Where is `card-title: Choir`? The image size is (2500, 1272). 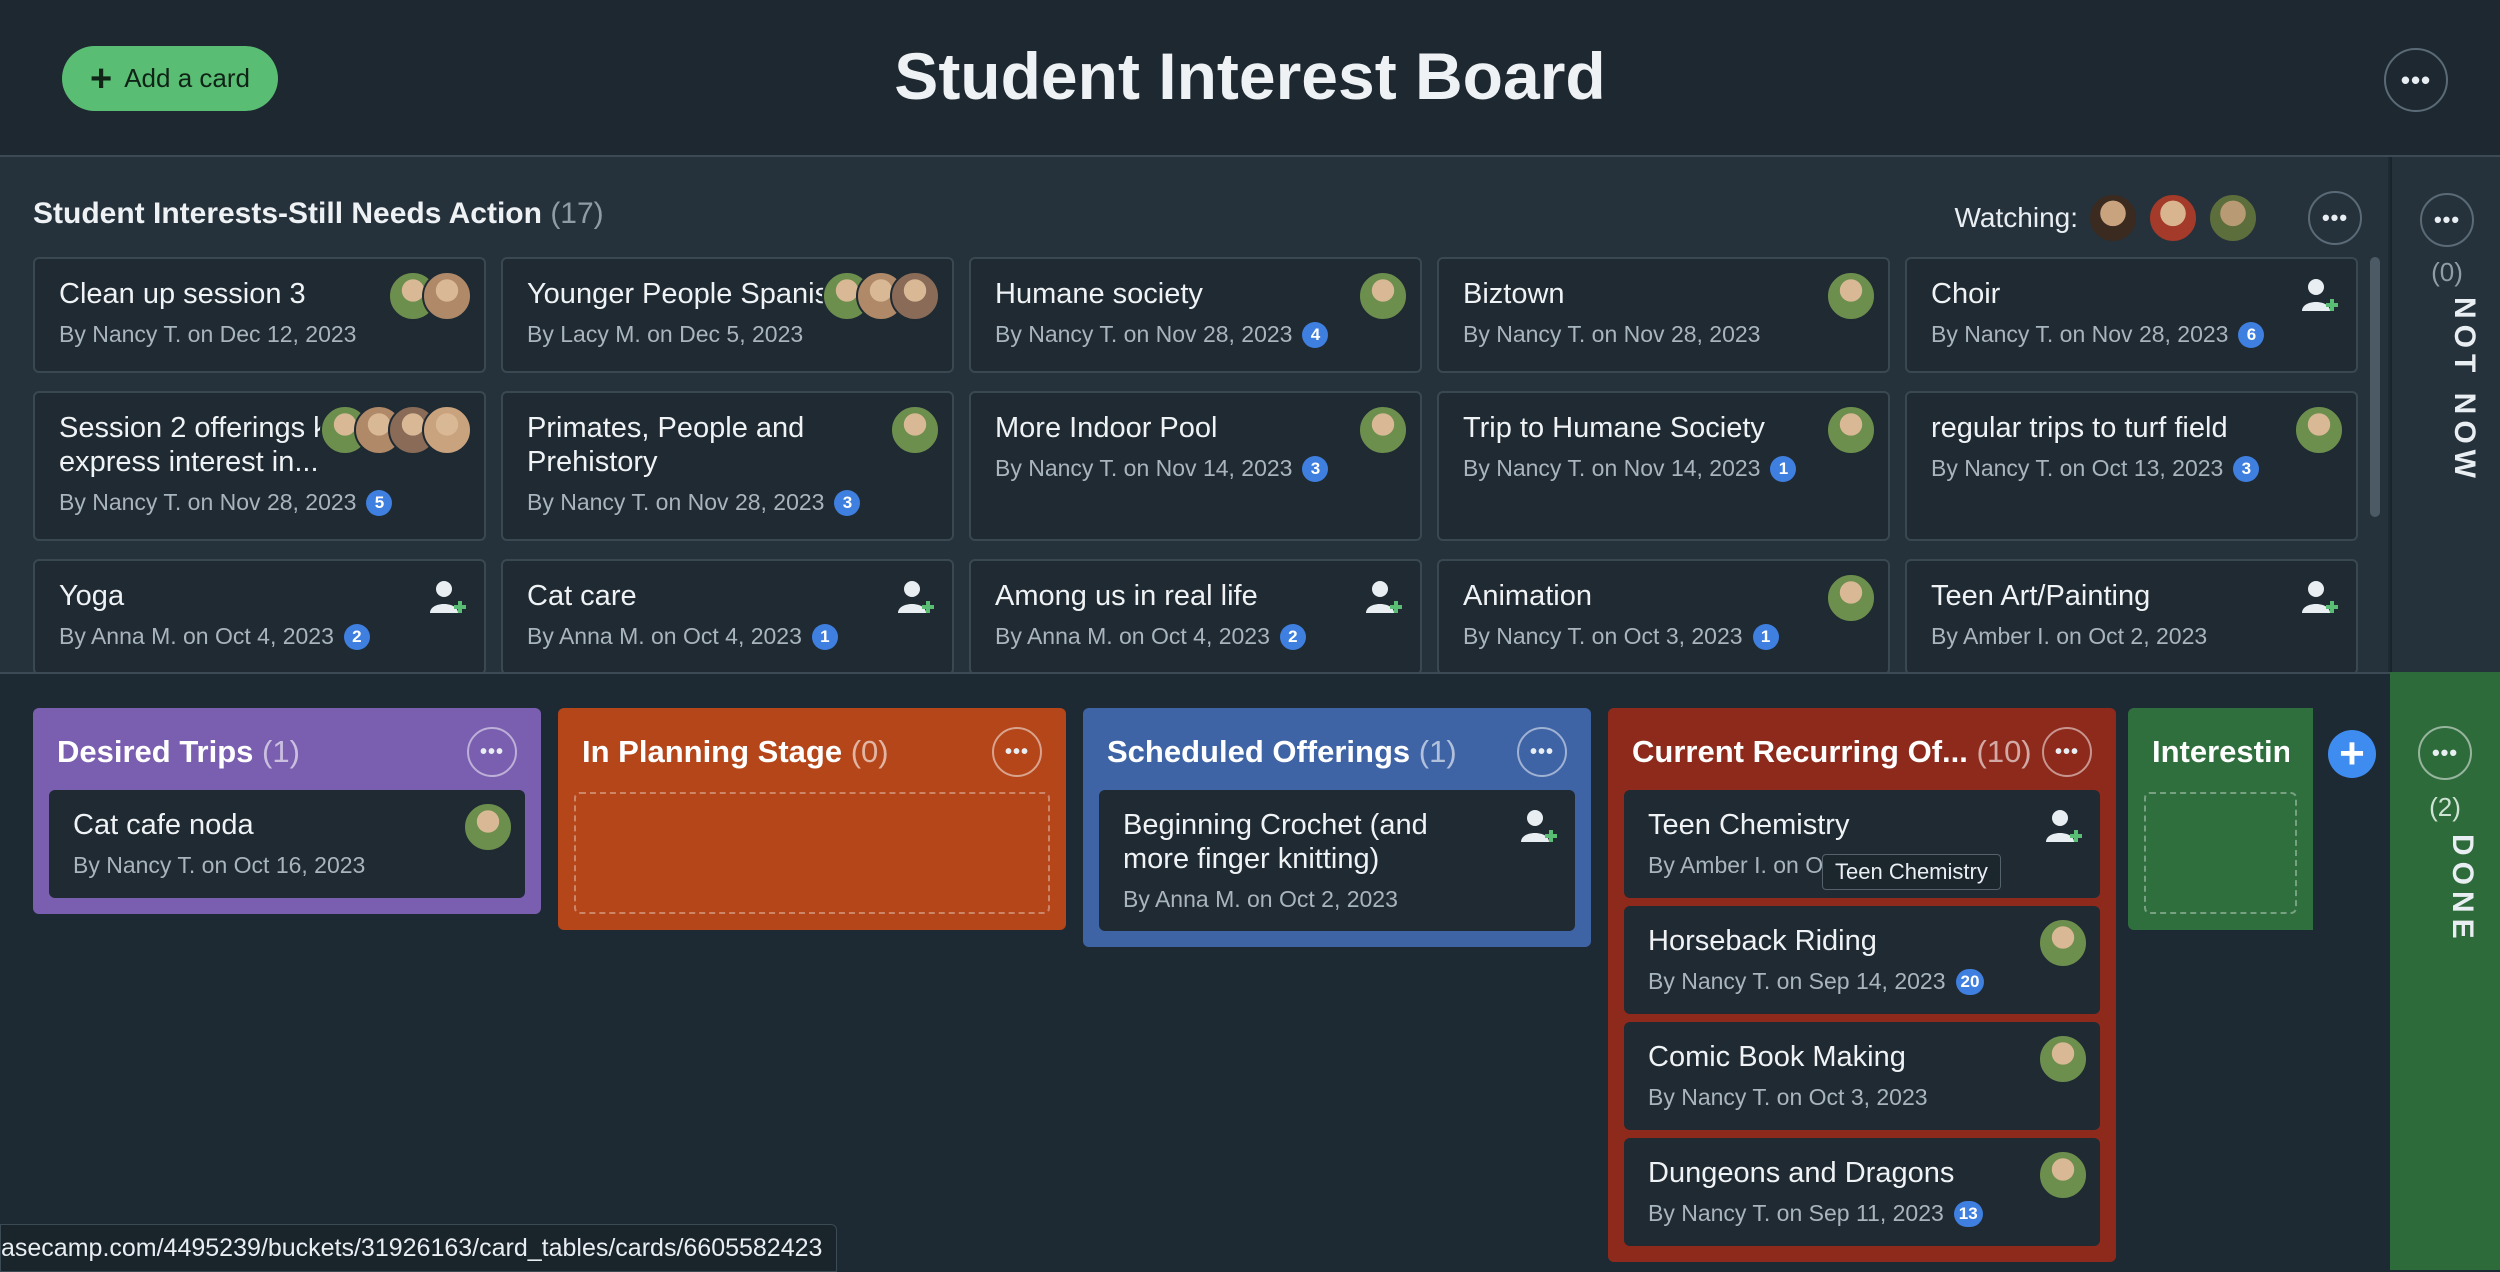
card-title: Choir is located at coordinates (1966, 294).